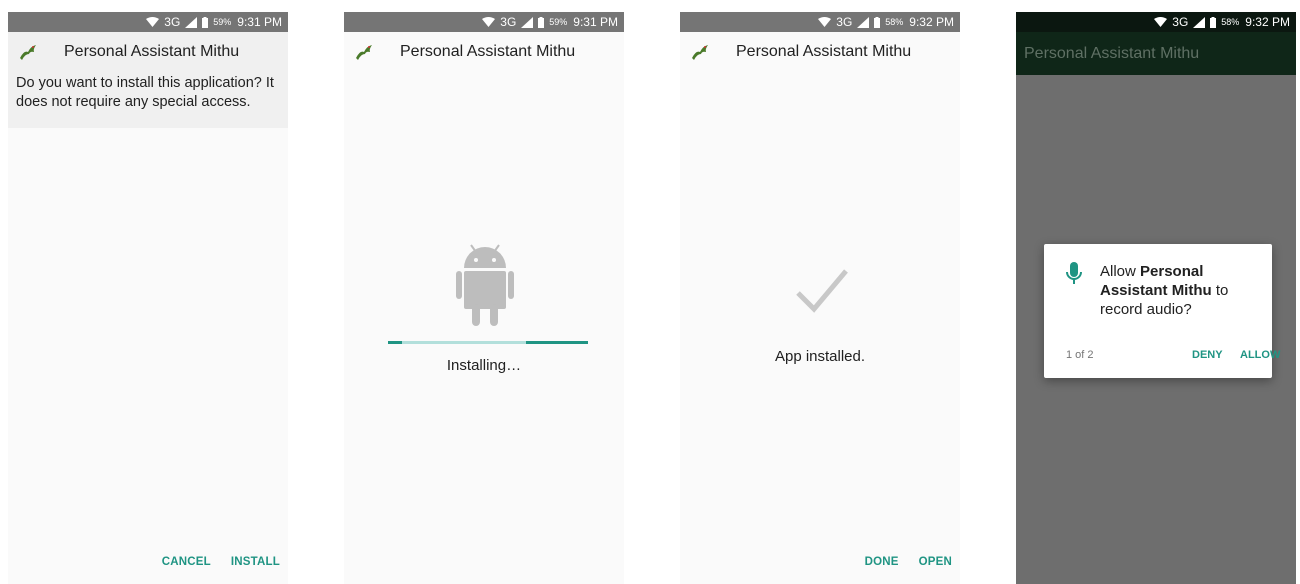  I want to click on permission-prefix: Allow, so click(1120, 271).